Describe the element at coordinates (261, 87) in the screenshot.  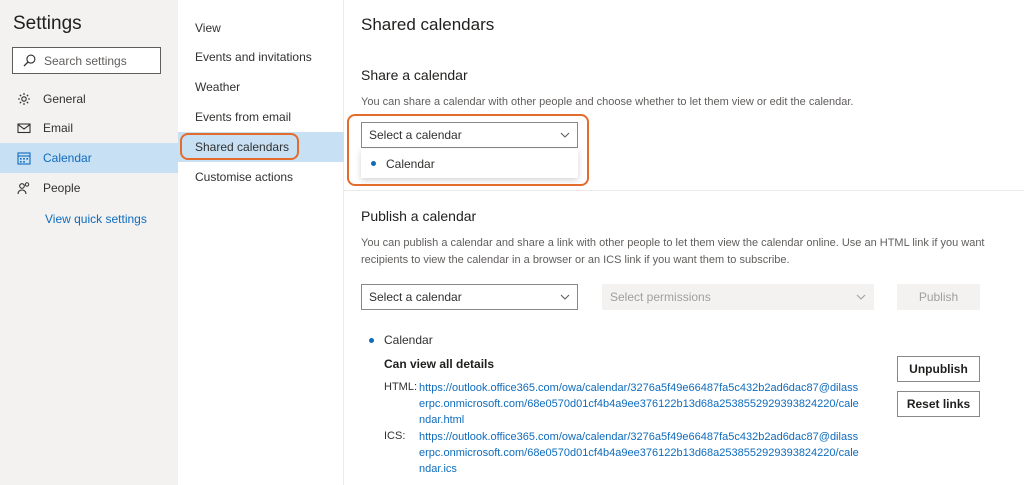
I see `subnav-item-weather: Weather` at that location.